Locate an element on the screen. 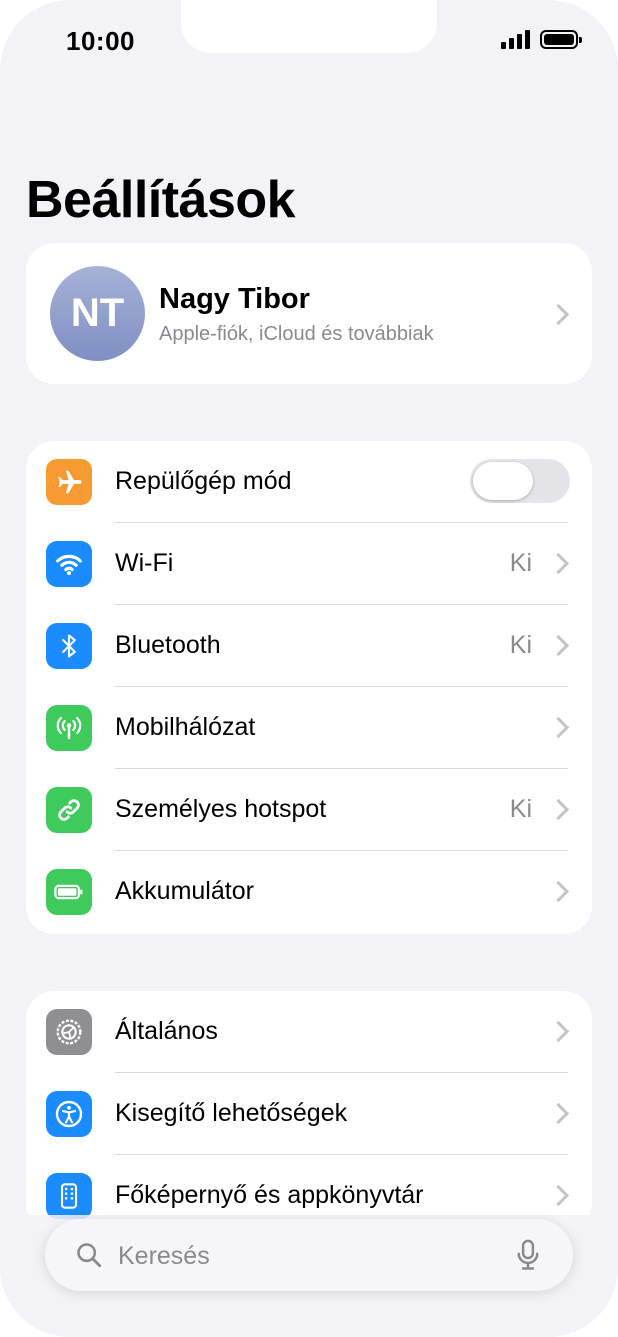 This screenshot has height=1337, width=618. antenna-icon is located at coordinates (69, 728).